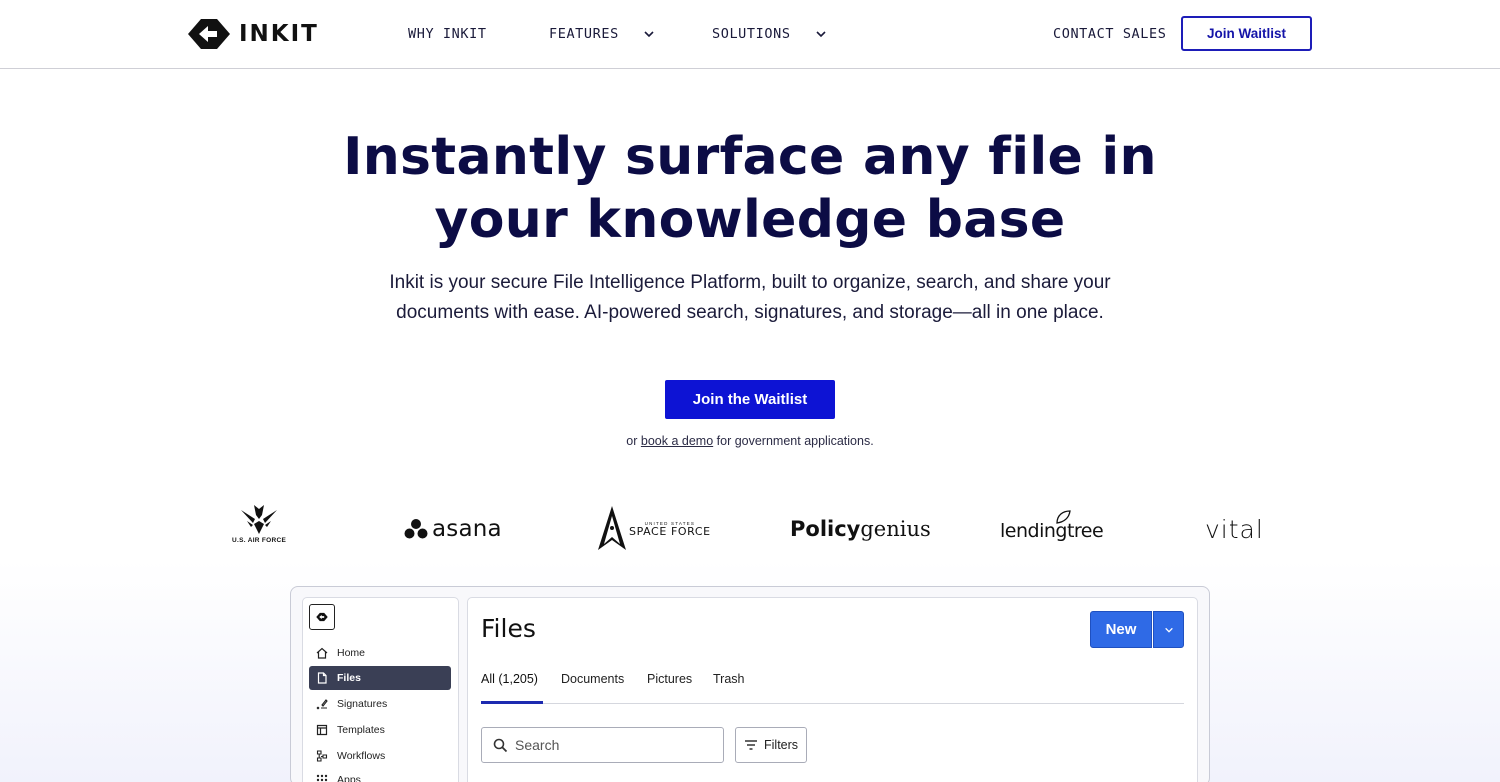 The image size is (1500, 782). Describe the element at coordinates (670, 531) in the screenshot. I see `space-force-text: SPACE FORCE` at that location.